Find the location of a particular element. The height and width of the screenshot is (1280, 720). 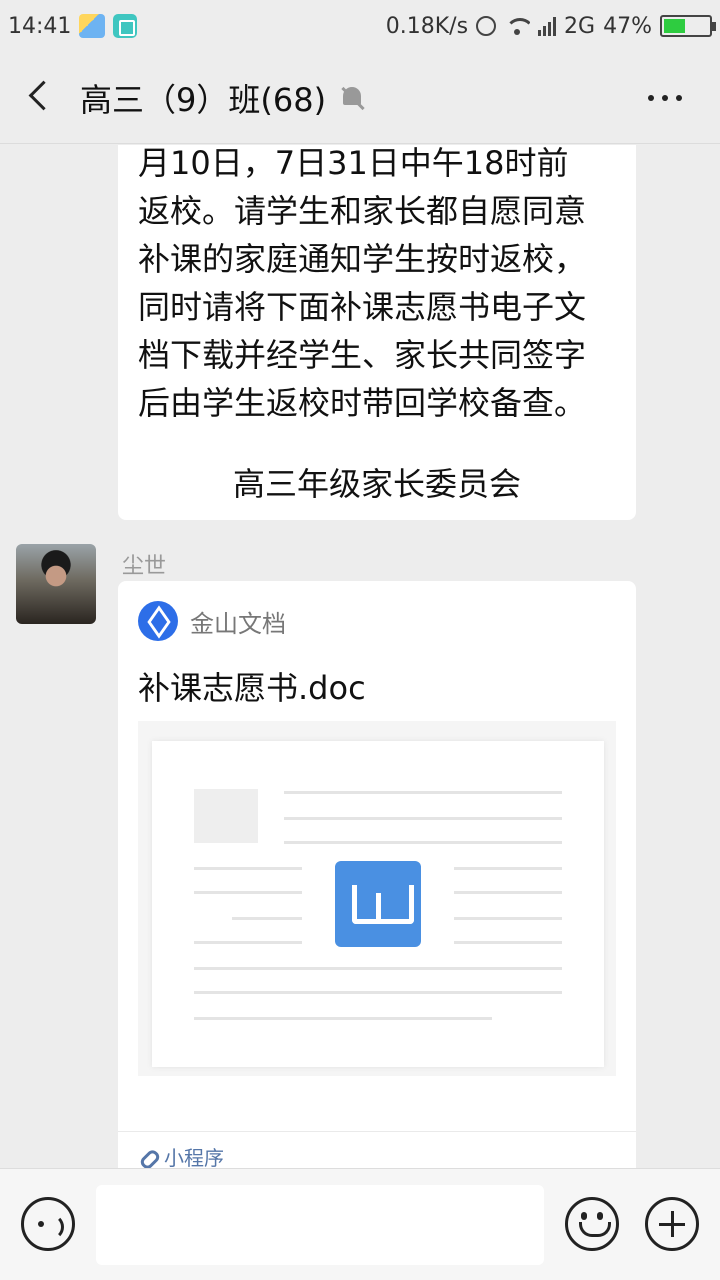

mini-program-label: 小程序 is located at coordinates (194, 1157).